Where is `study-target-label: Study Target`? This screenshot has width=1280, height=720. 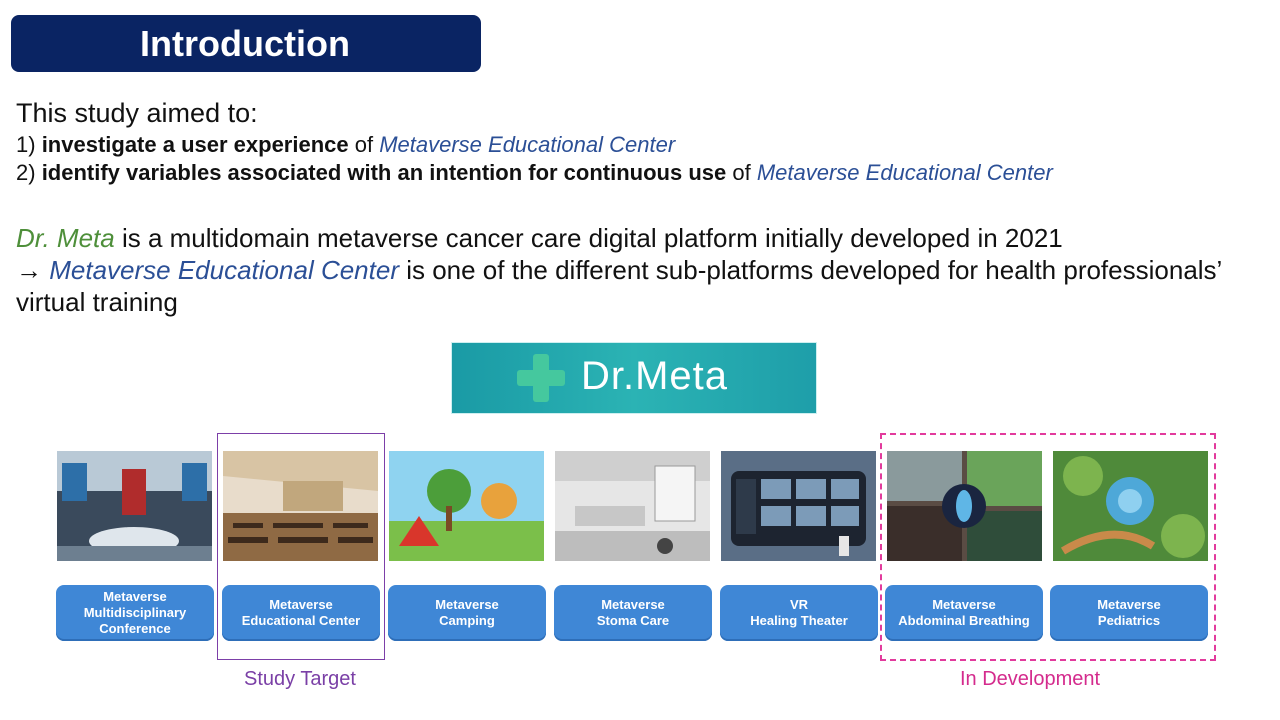
study-target-label: Study Target is located at coordinates (300, 679).